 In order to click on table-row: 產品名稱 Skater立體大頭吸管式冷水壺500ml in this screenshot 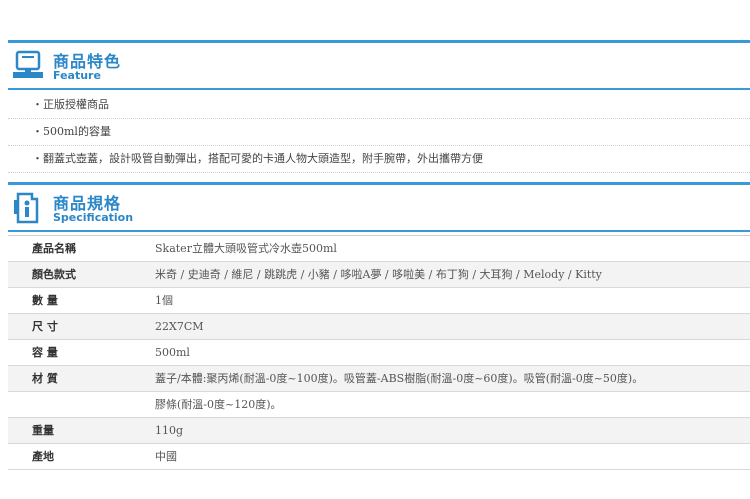, I will do `click(379, 249)`.